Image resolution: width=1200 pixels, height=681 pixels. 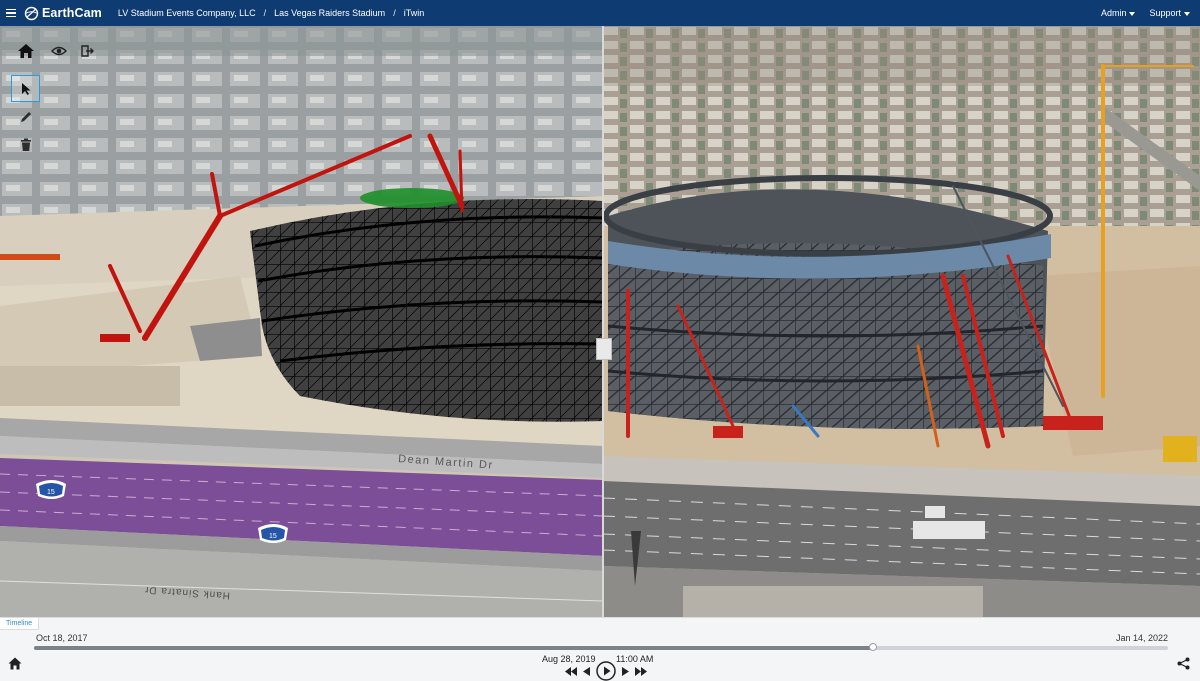 What do you see at coordinates (604, 349) in the screenshot?
I see `split-drag-handle` at bounding box center [604, 349].